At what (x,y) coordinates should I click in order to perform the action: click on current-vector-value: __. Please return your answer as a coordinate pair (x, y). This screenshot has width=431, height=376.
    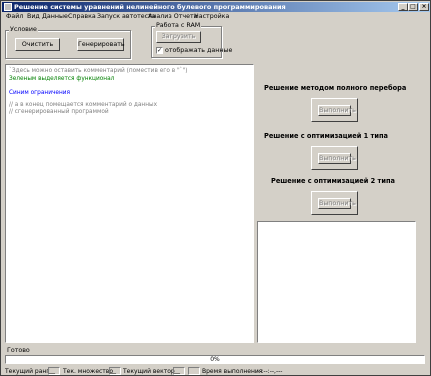
    Looking at the image, I should click on (179, 371).